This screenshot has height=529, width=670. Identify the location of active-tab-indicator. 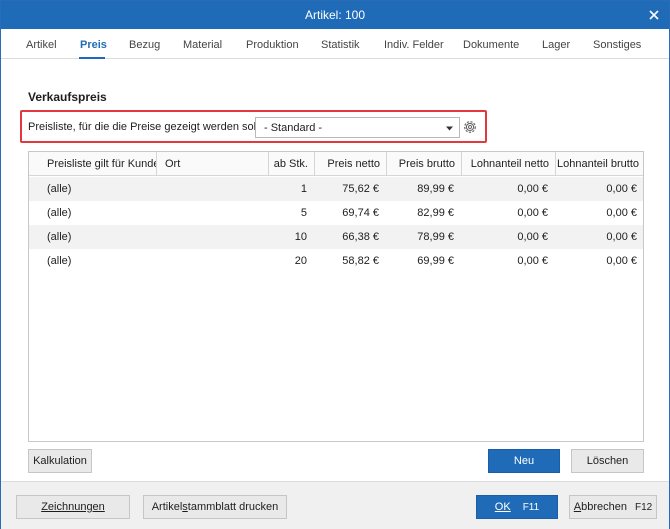
(92, 58).